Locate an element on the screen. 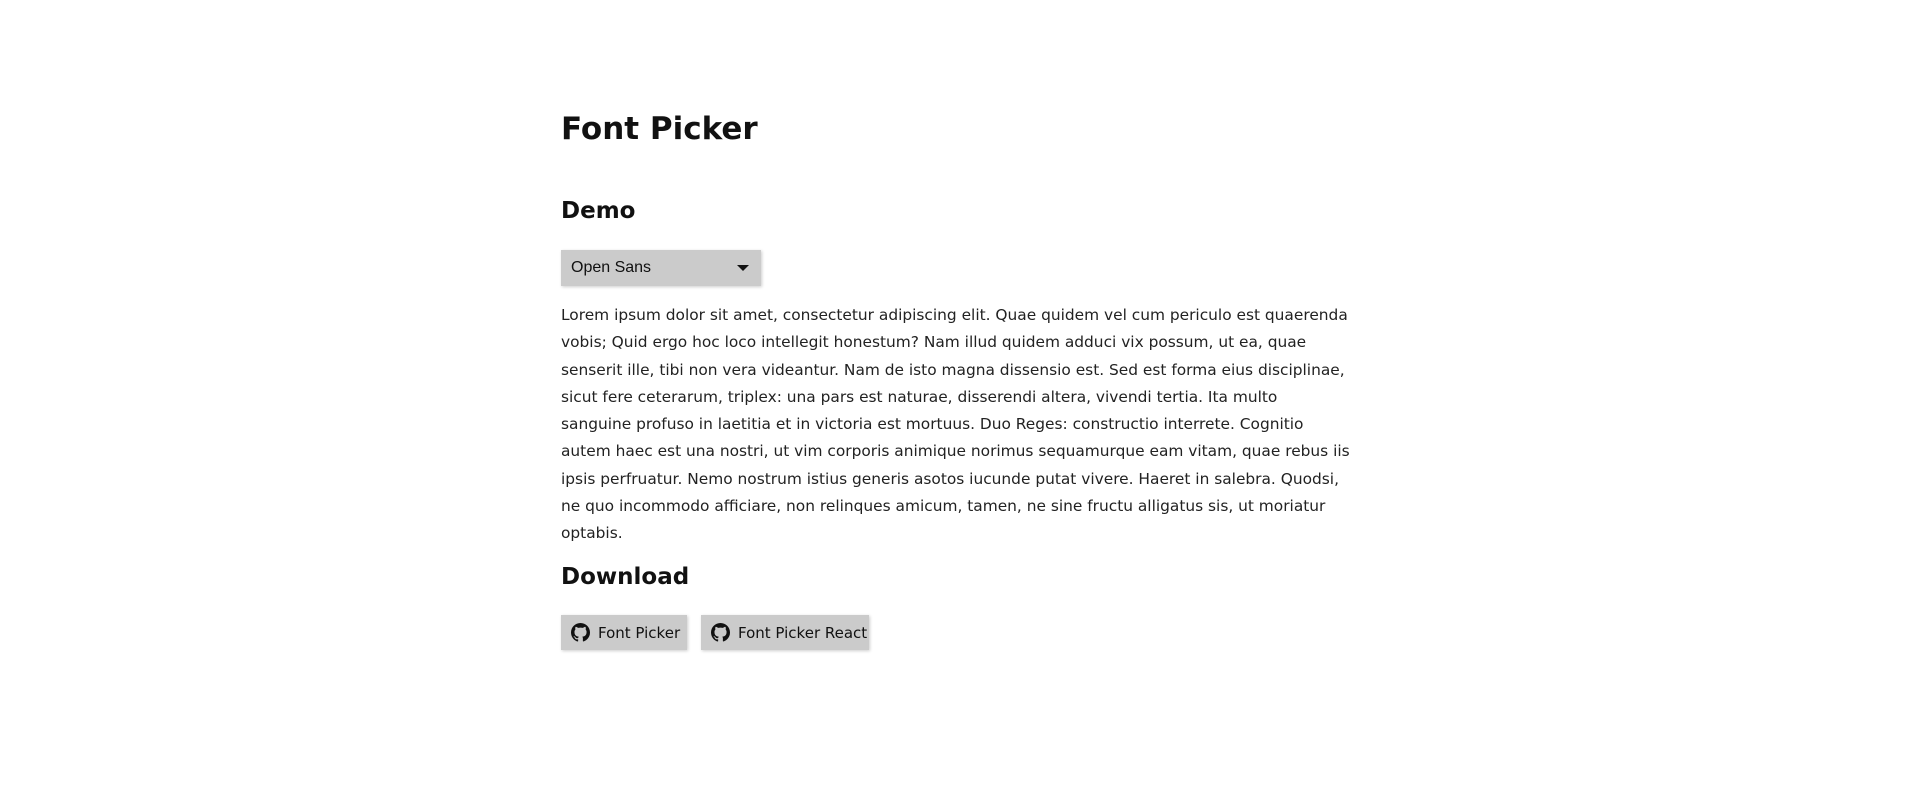 Image resolution: width=1920 pixels, height=787 pixels. caret-down-icon is located at coordinates (743, 268).